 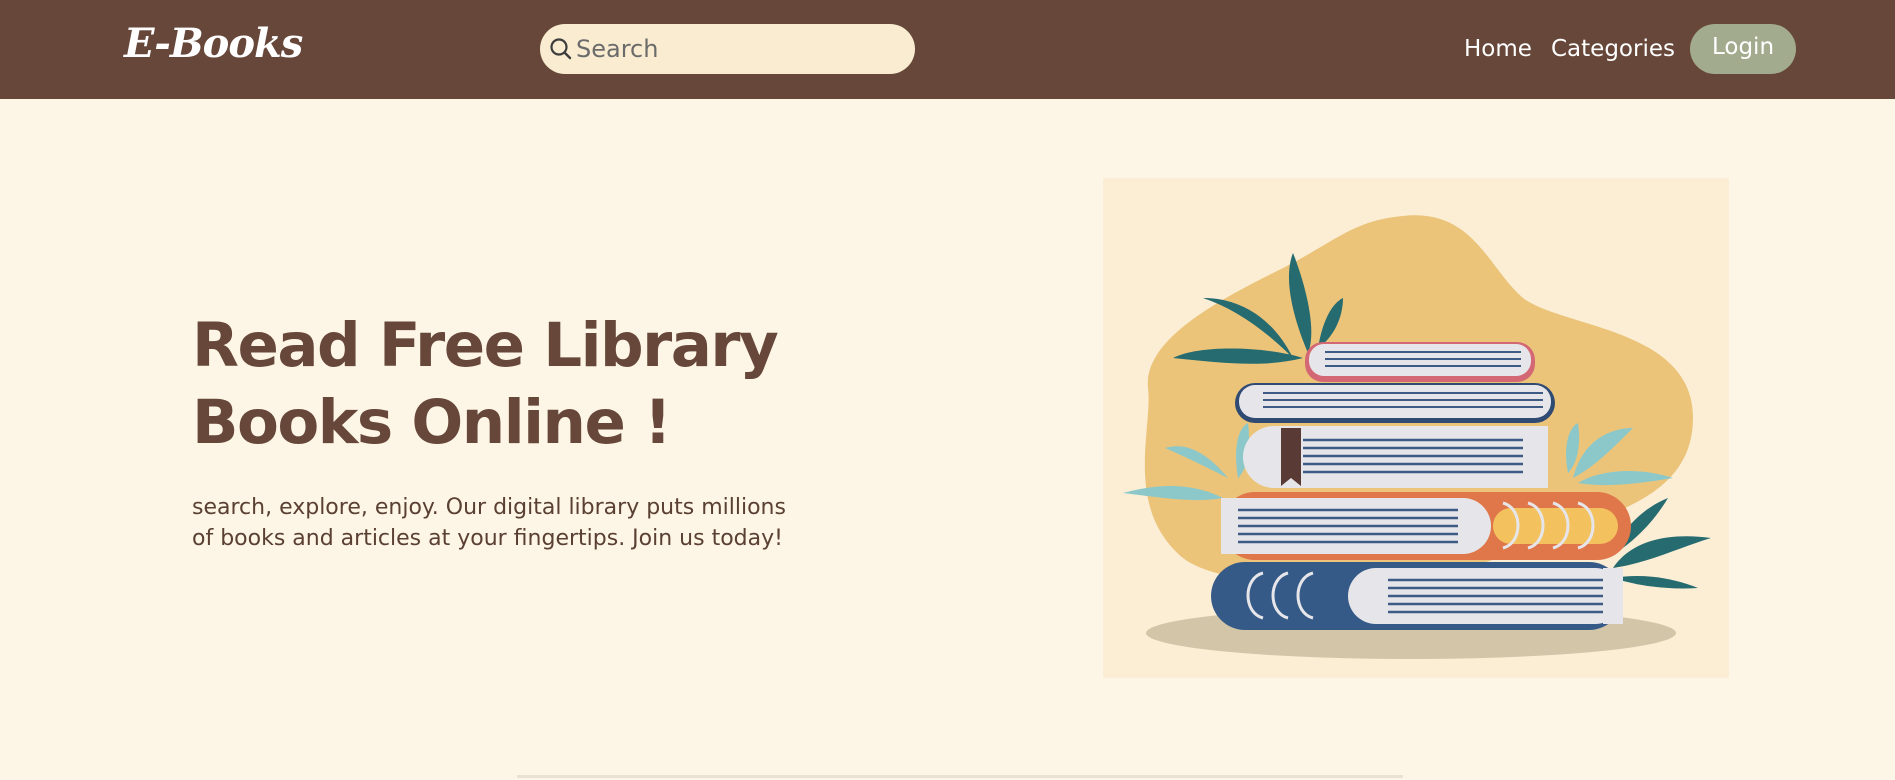 I want to click on hero-title-line-2: Books Online !, so click(x=432, y=422).